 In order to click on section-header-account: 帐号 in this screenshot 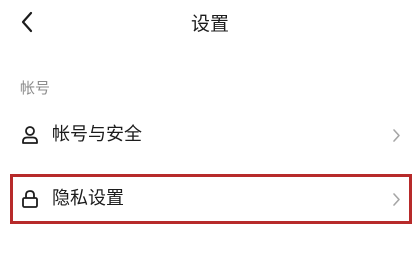, I will do `click(35, 88)`.